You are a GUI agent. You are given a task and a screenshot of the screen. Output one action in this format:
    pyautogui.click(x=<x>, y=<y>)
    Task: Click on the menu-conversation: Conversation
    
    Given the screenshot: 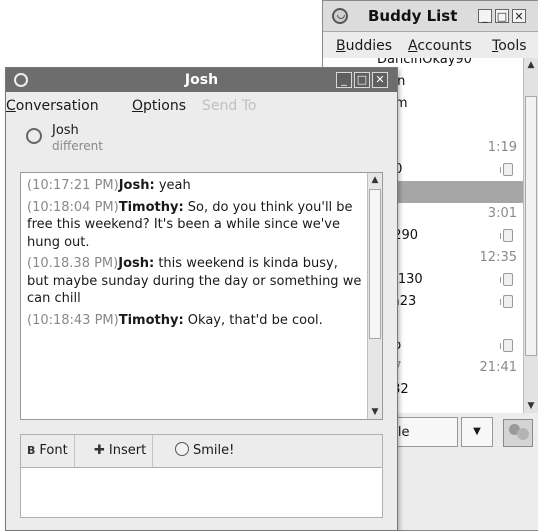 What is the action you would take?
    pyautogui.click(x=52, y=106)
    